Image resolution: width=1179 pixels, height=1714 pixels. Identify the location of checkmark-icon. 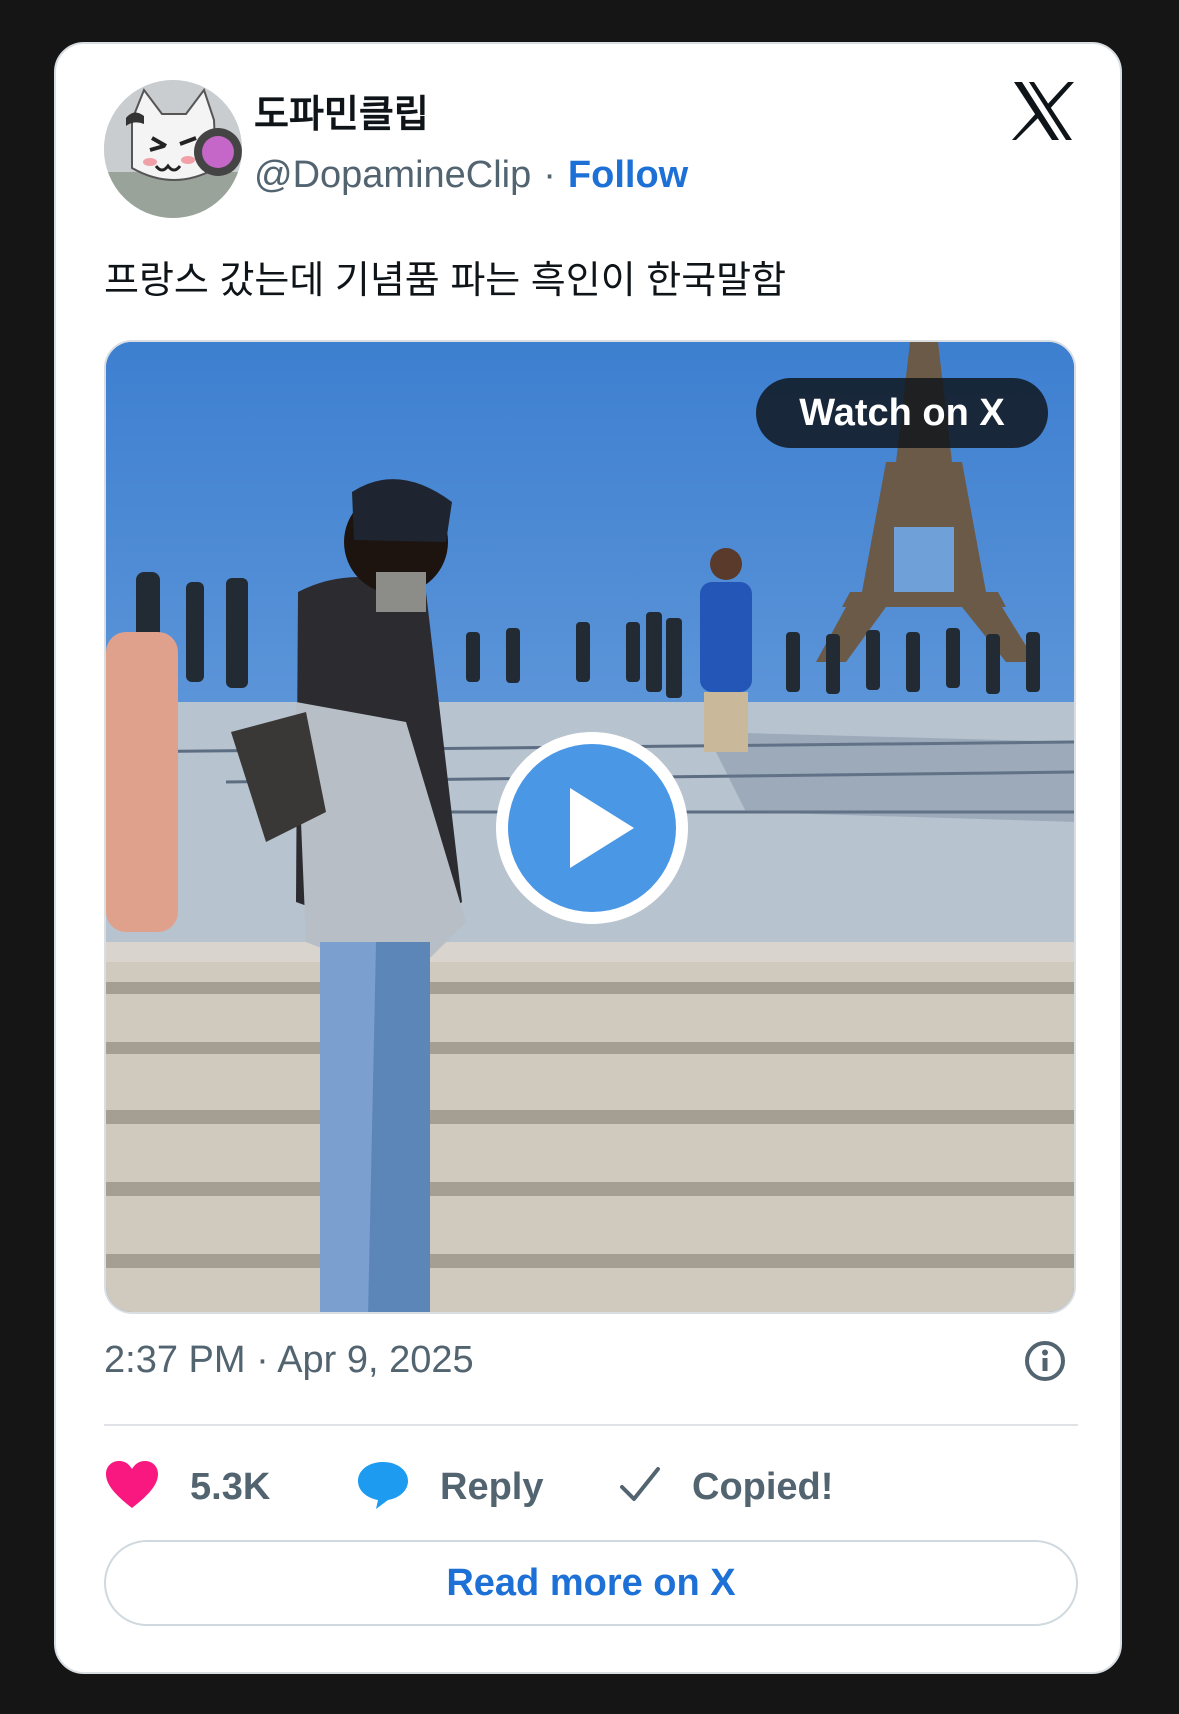
(640, 1487).